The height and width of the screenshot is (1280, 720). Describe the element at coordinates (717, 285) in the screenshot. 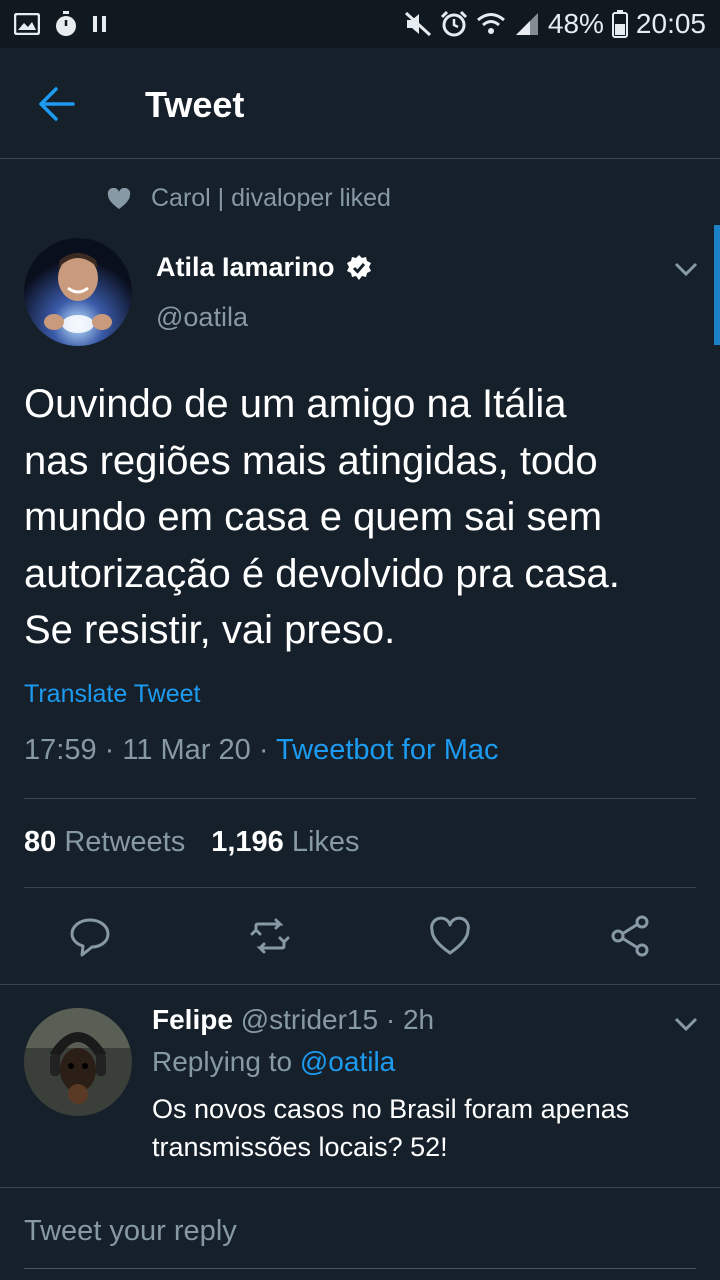

I see `scrollbar` at that location.